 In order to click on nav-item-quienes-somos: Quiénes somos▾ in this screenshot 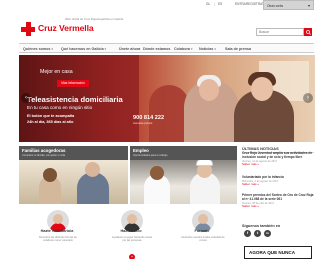, I will do `click(38, 49)`.